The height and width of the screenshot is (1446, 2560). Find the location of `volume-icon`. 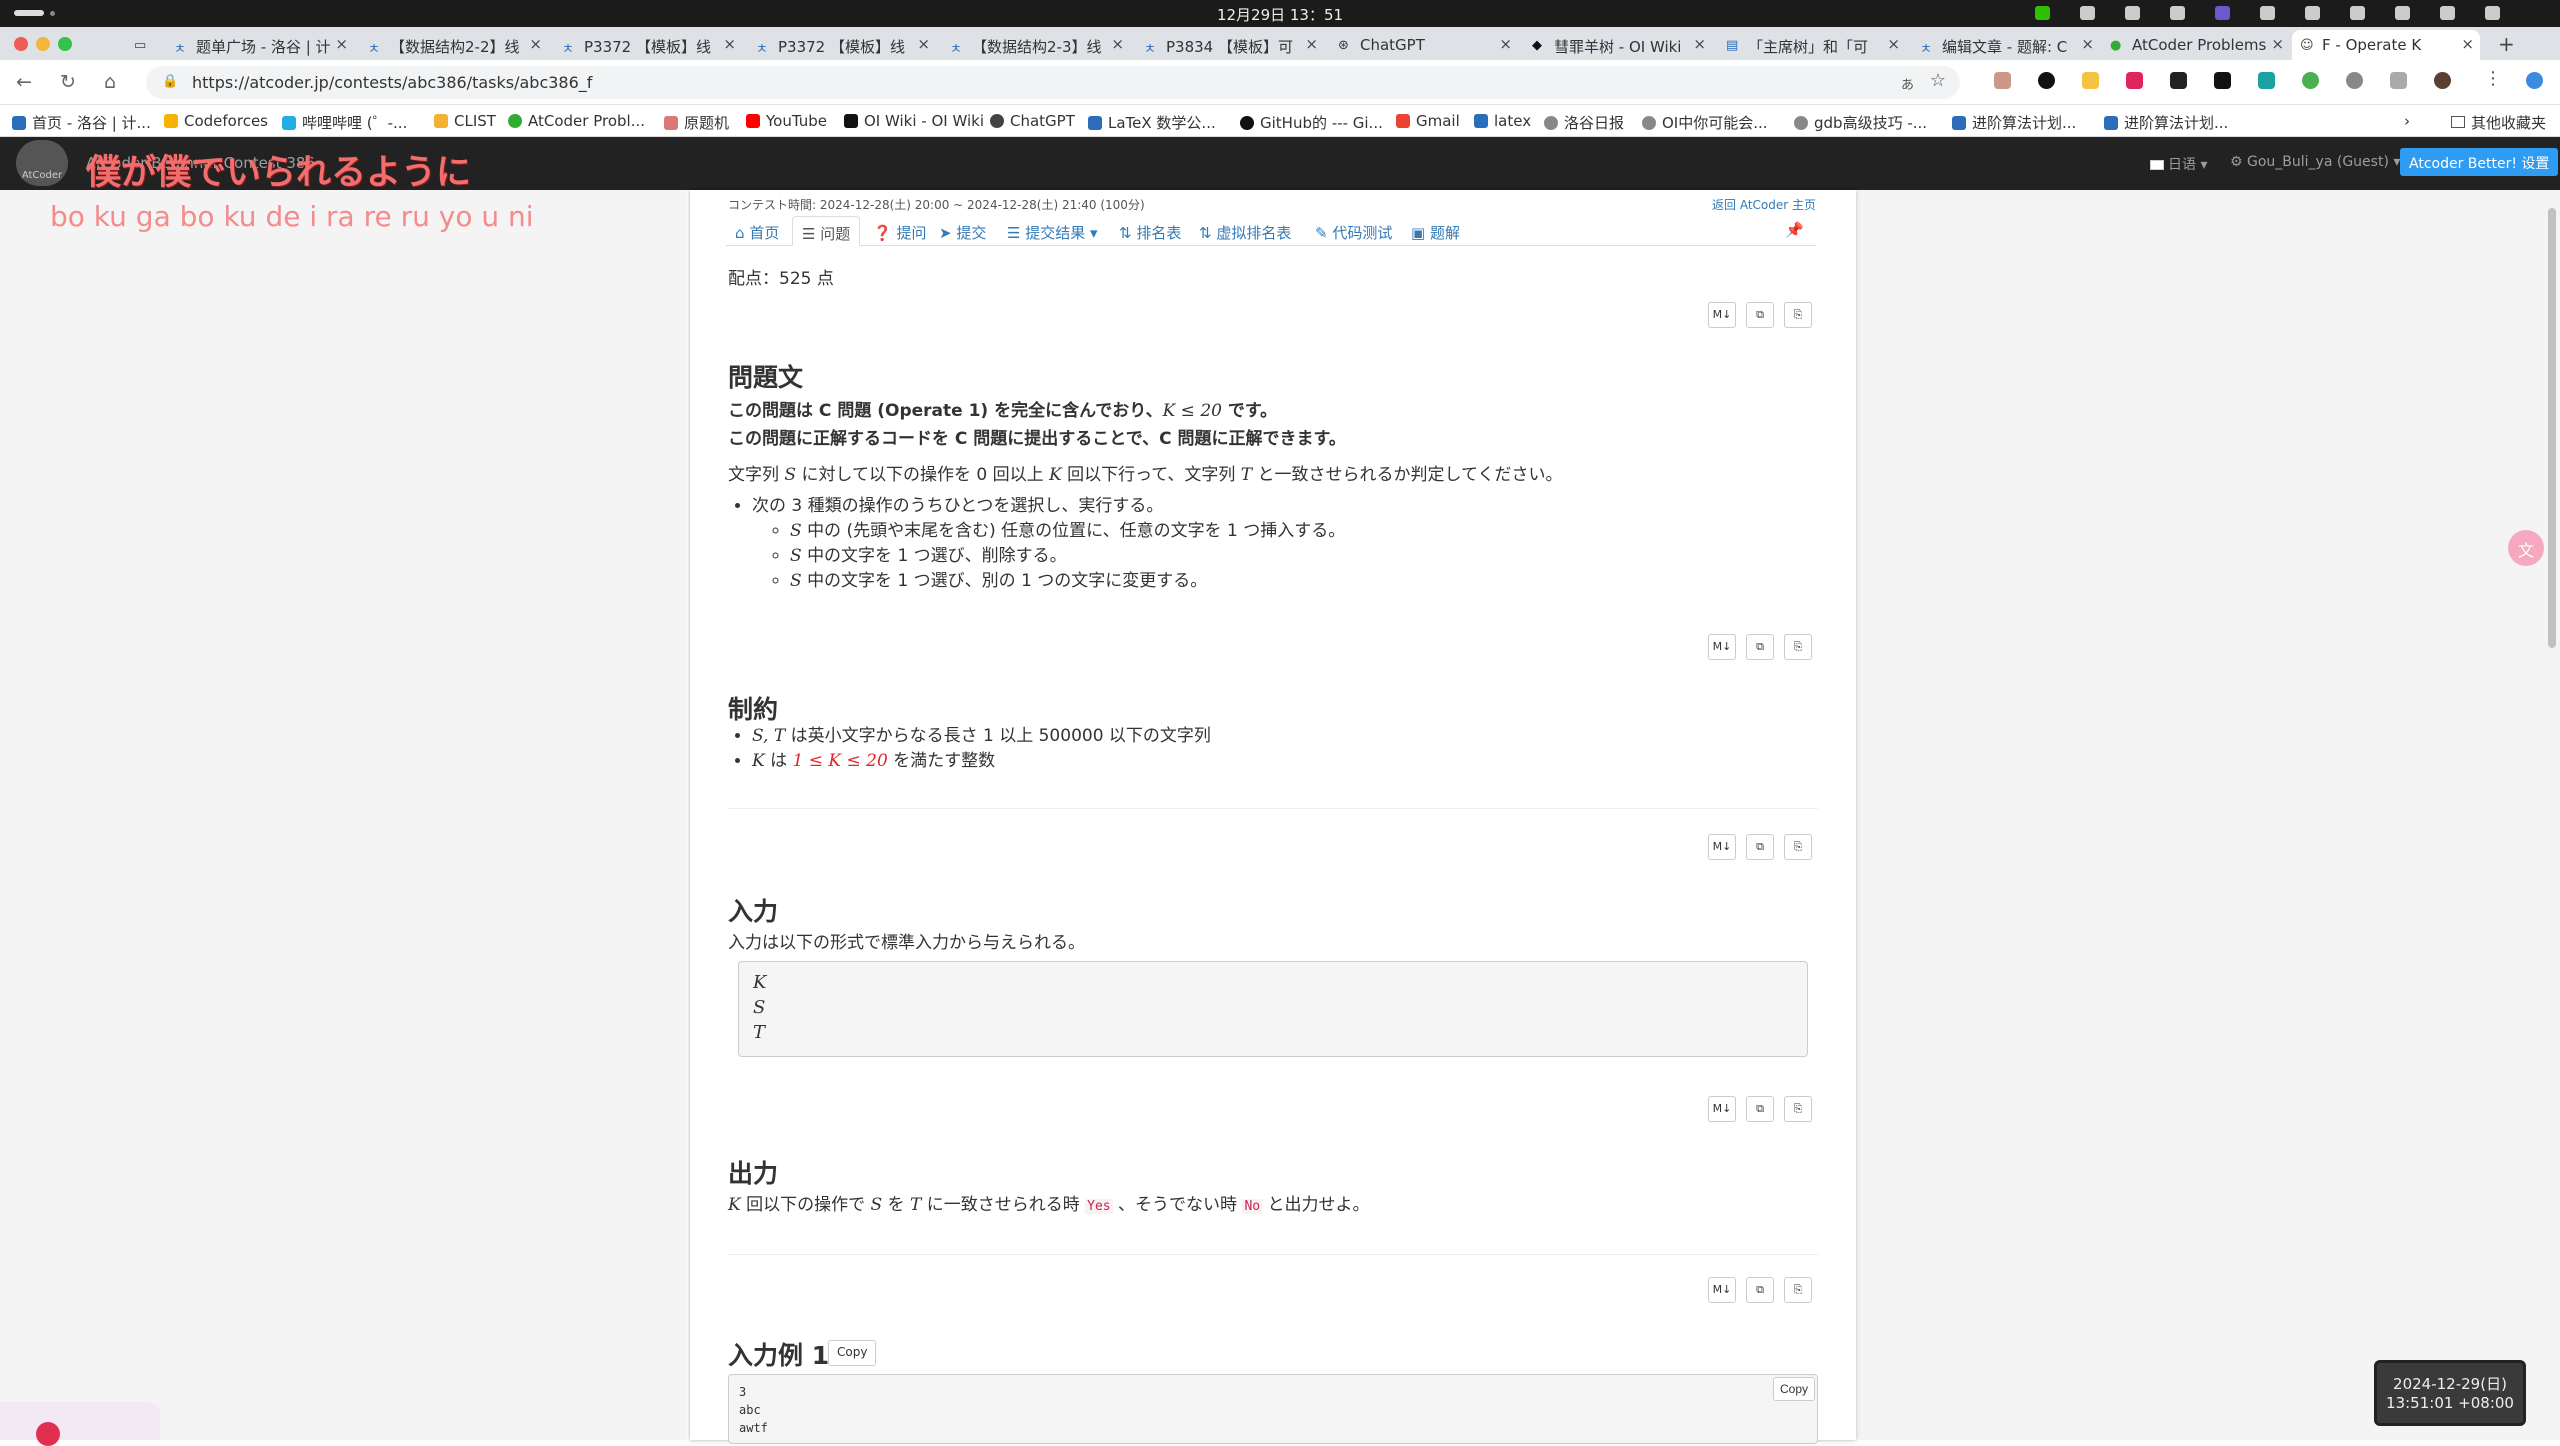

volume-icon is located at coordinates (2447, 13).